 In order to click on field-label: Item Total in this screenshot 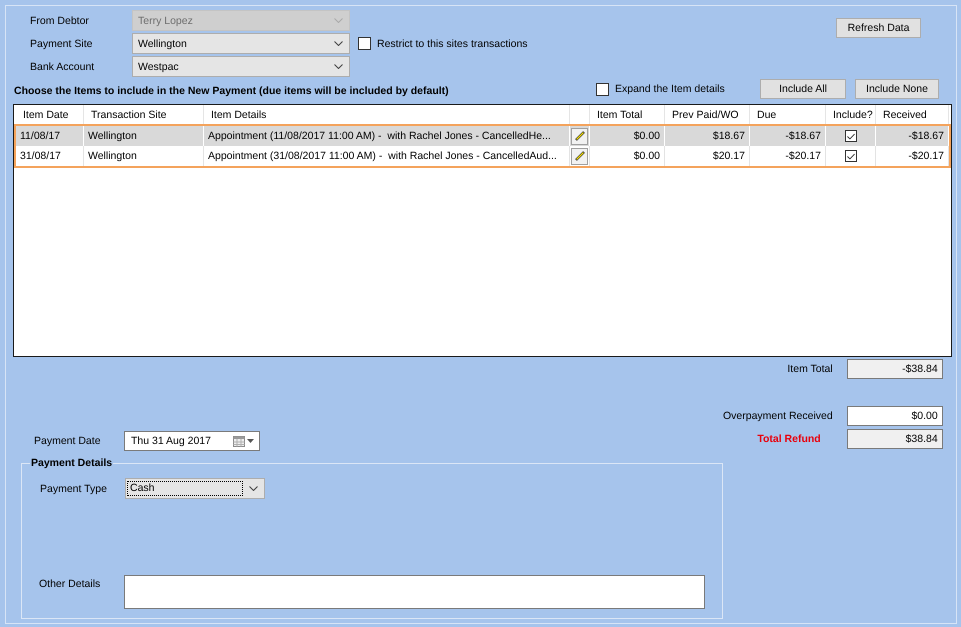, I will do `click(810, 369)`.